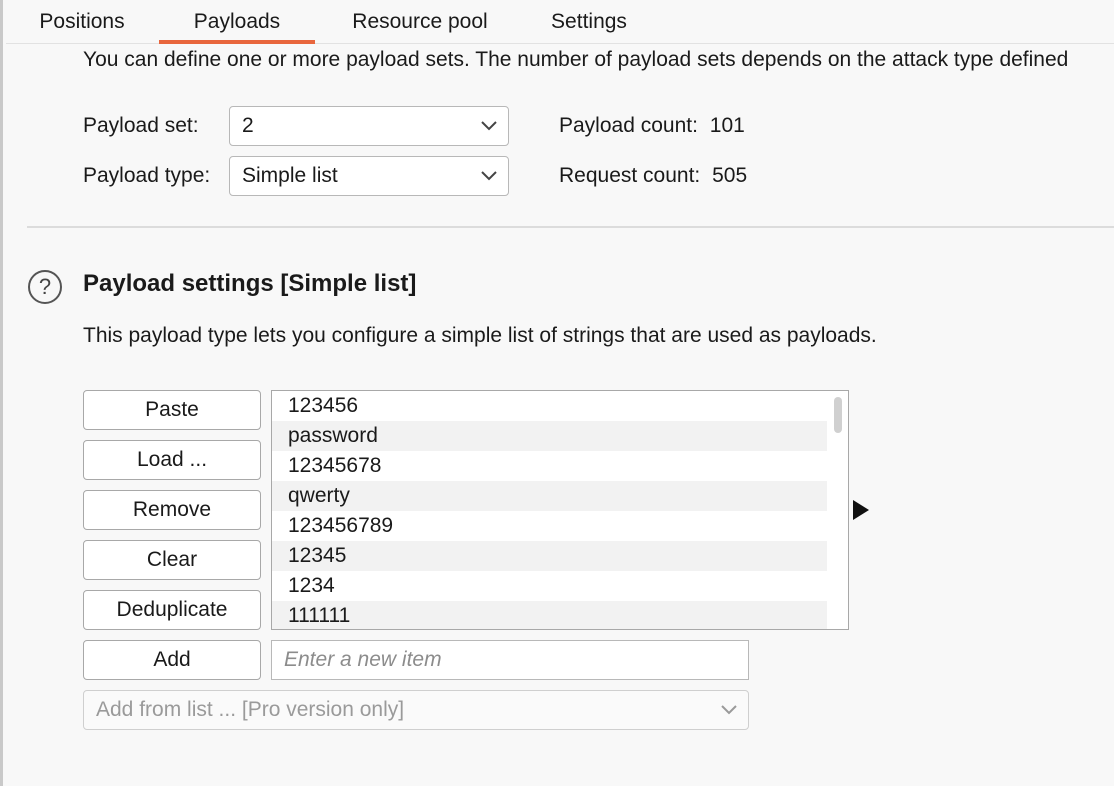 Image resolution: width=1114 pixels, height=786 pixels. I want to click on payload-set-label: Payload set:, so click(141, 125).